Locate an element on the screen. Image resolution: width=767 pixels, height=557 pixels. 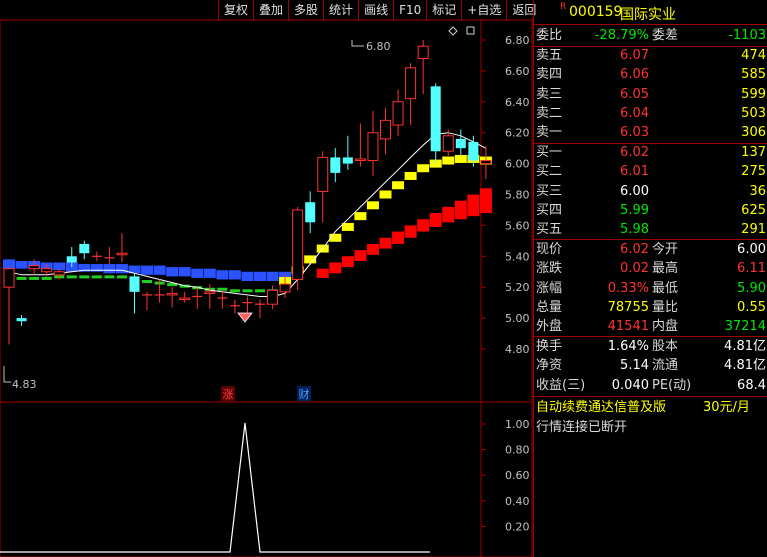
price-tick-label: 5.60 is located at coordinates (517, 225).